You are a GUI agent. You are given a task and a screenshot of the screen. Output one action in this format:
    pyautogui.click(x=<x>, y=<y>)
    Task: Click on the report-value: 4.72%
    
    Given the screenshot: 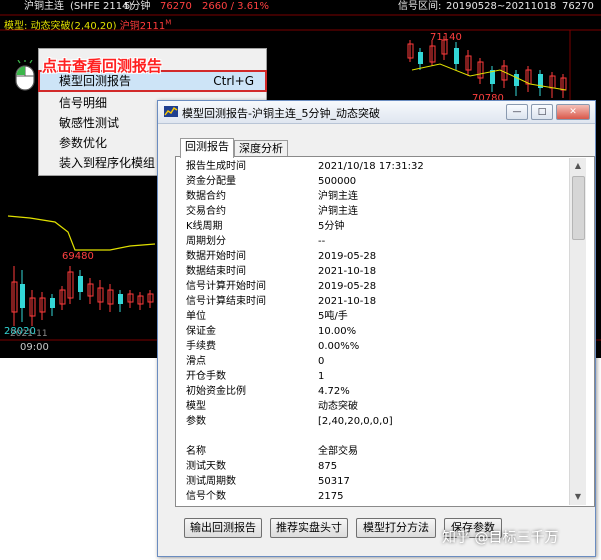 What is the action you would take?
    pyautogui.click(x=334, y=391)
    